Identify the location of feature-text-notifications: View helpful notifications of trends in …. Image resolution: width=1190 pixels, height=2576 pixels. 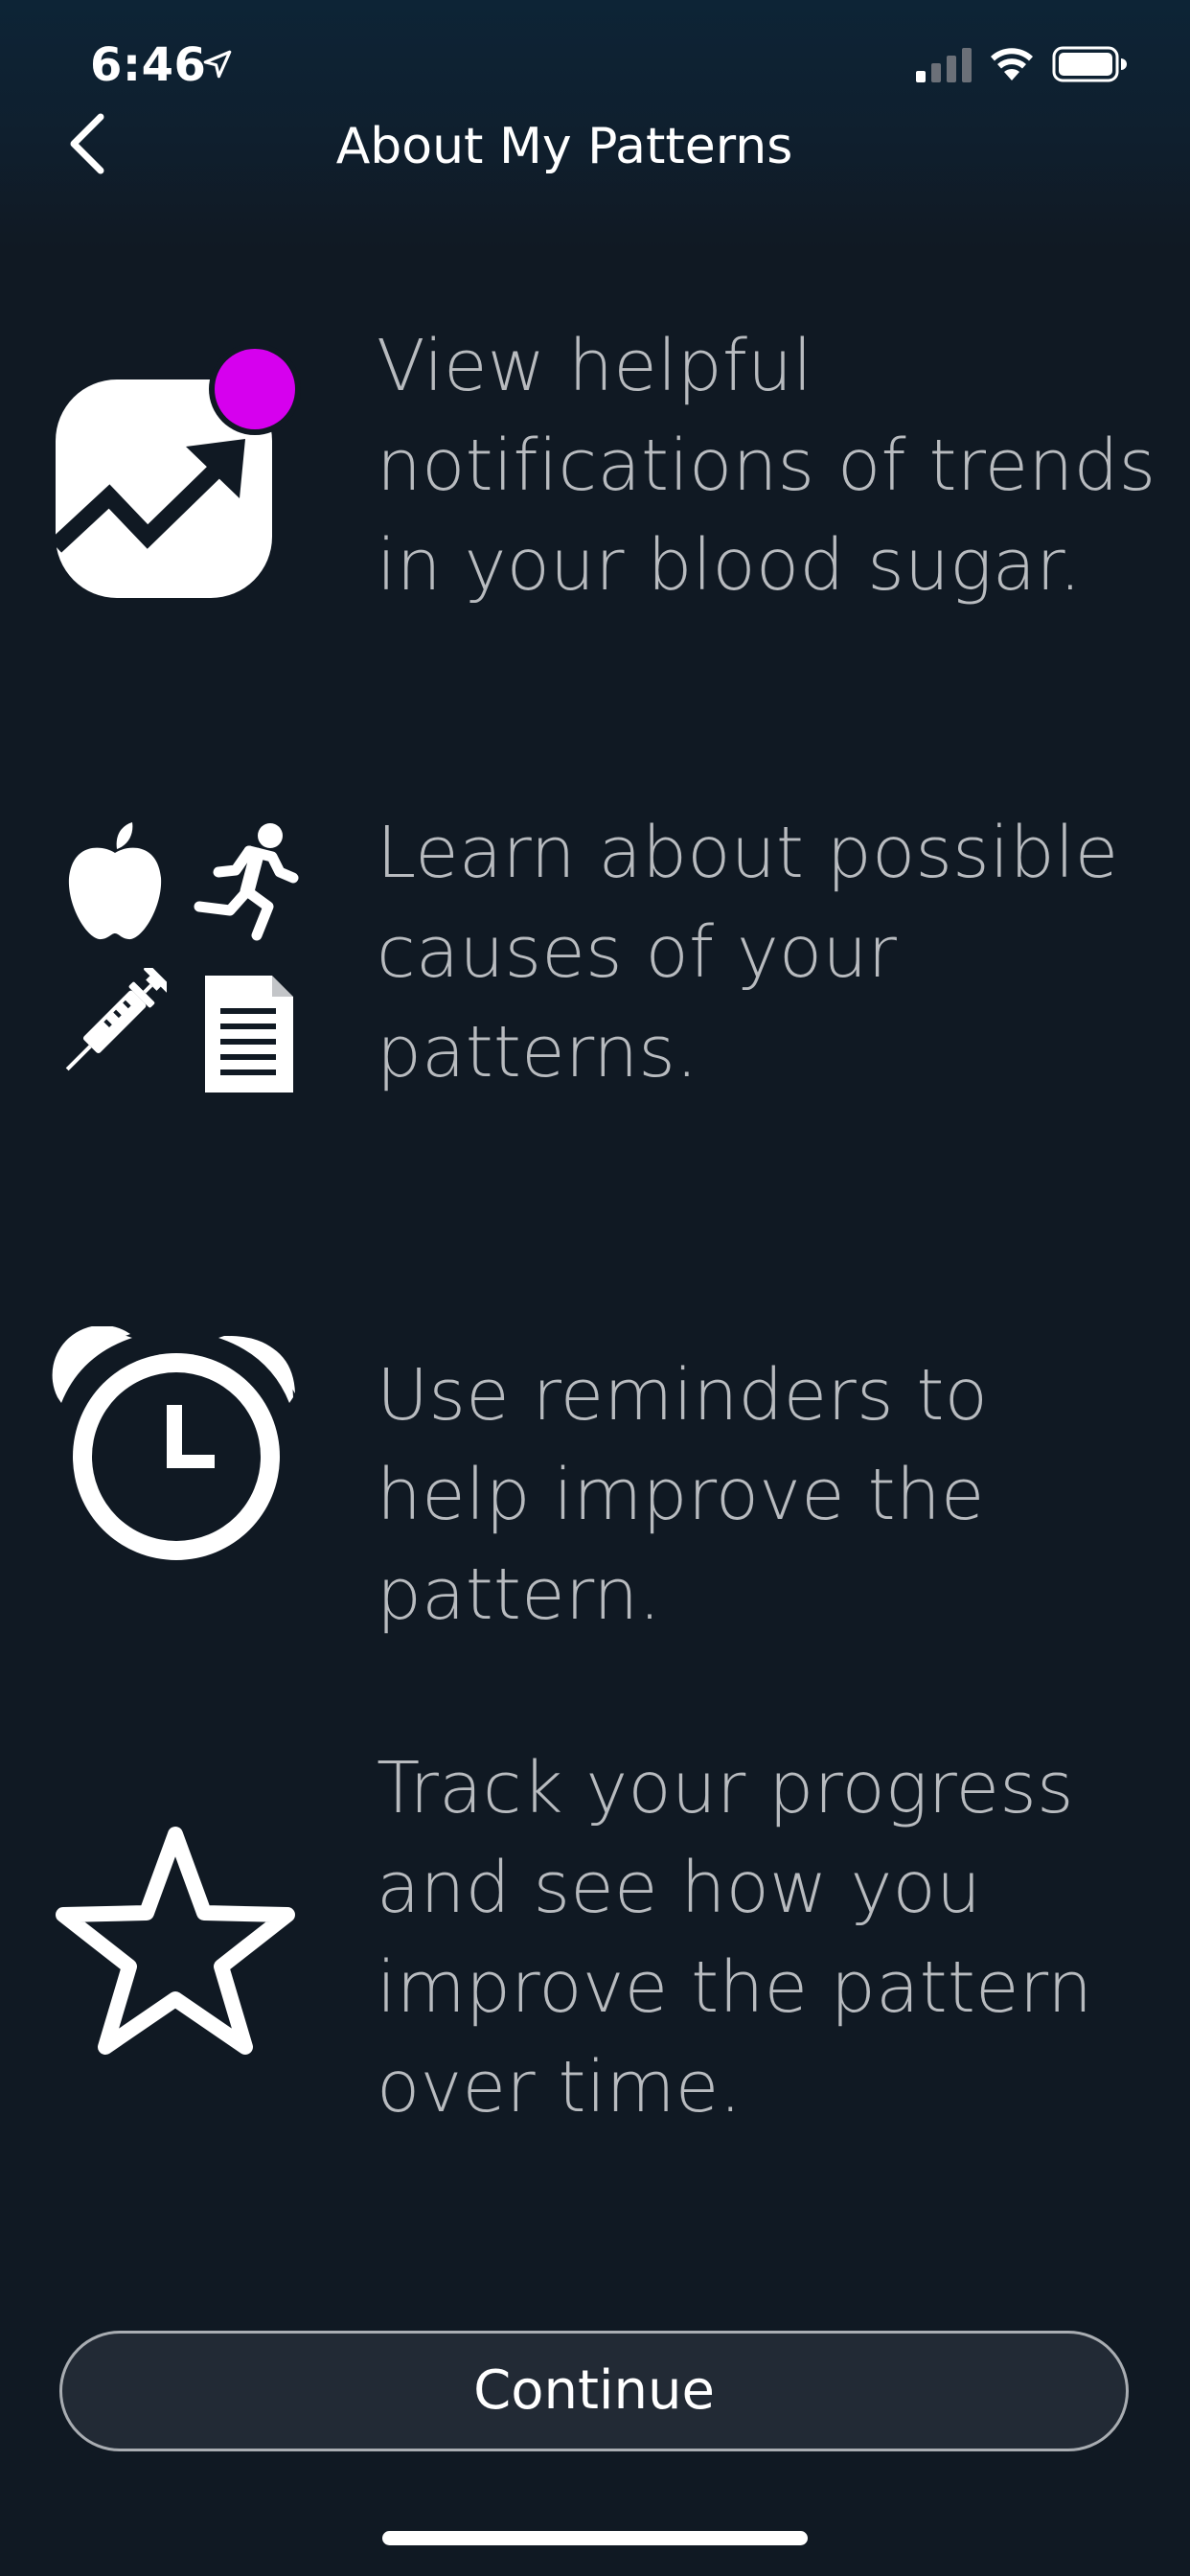
(766, 466).